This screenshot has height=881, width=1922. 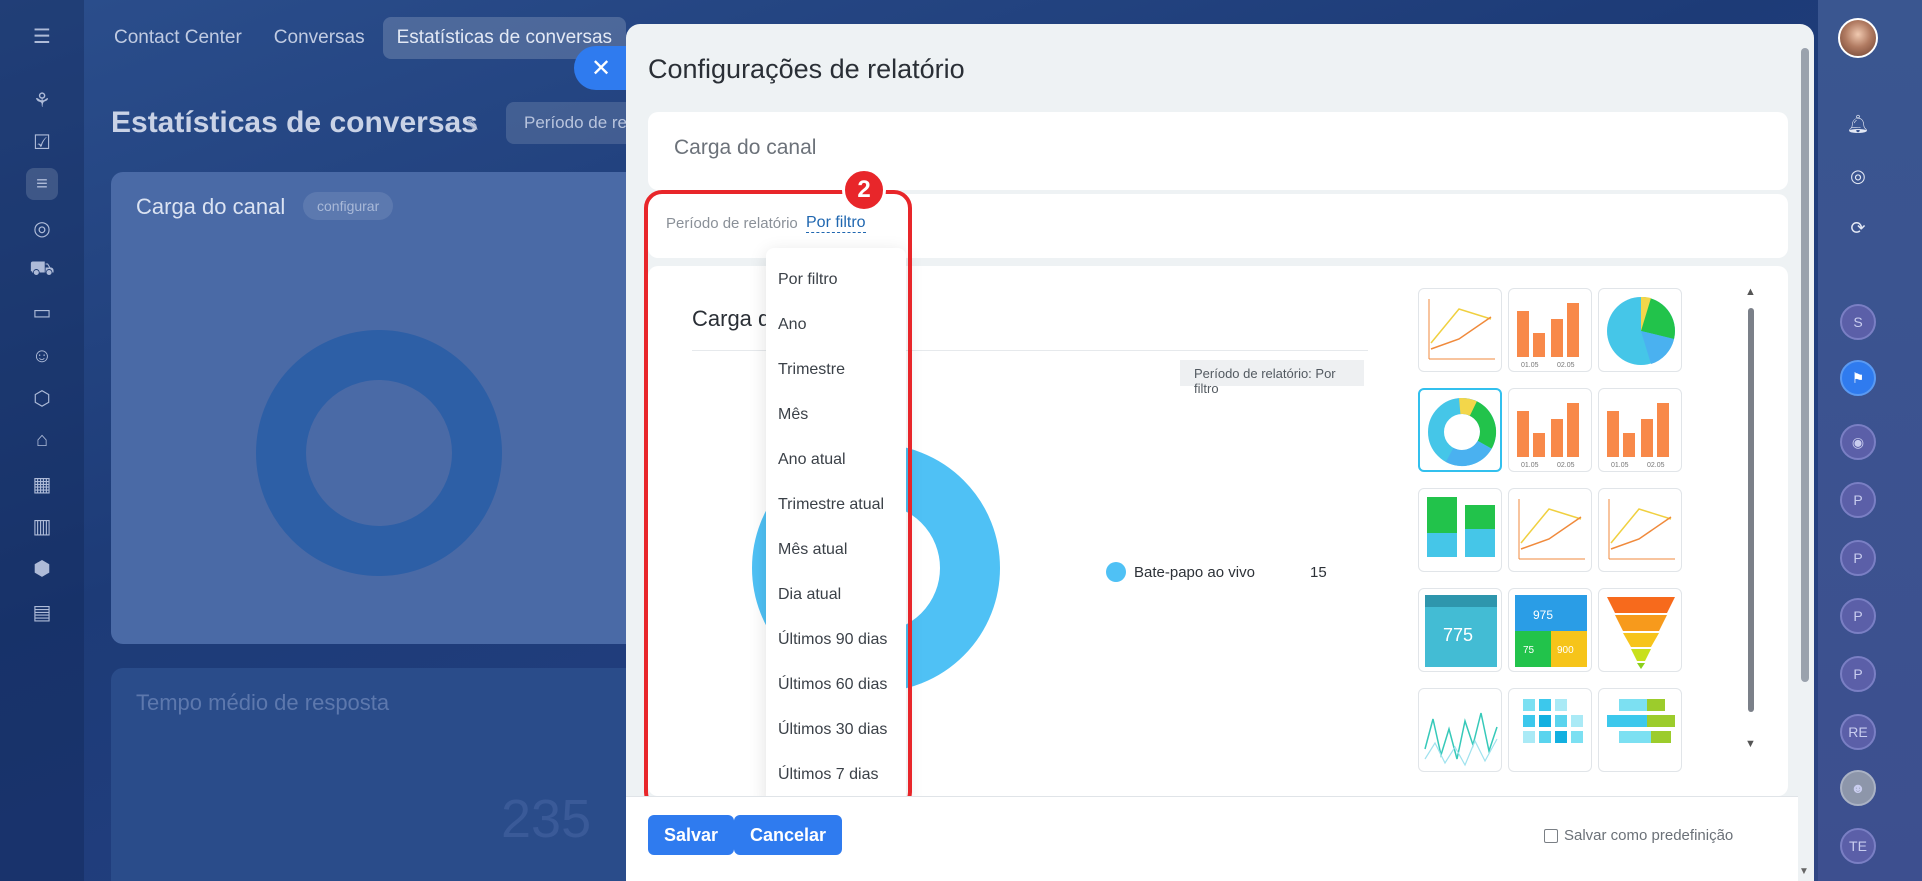 I want to click on target-icon: ◎, so click(x=42, y=228).